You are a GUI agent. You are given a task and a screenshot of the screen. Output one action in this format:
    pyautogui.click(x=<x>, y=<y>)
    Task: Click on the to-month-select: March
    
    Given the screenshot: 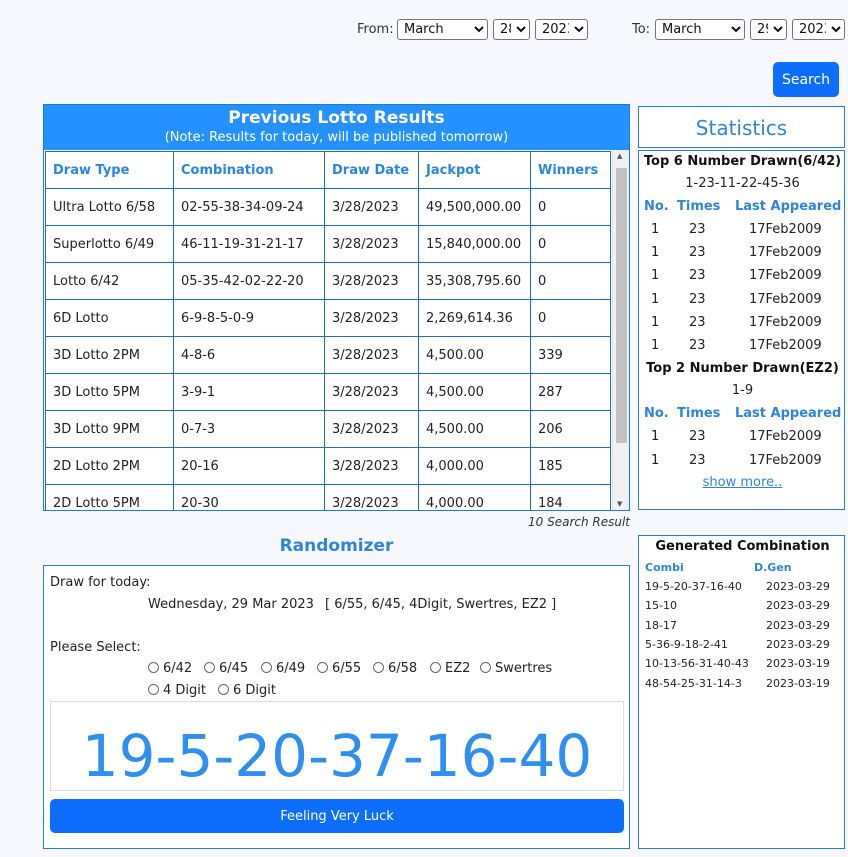 What is the action you would take?
    pyautogui.click(x=700, y=29)
    